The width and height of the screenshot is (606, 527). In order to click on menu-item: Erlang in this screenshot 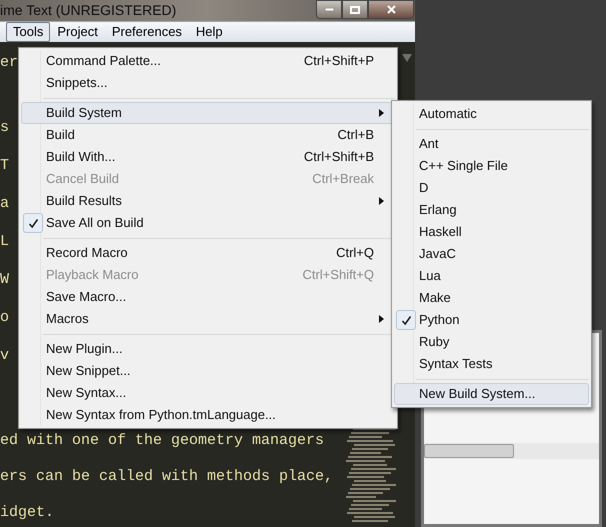, I will do `click(491, 210)`.